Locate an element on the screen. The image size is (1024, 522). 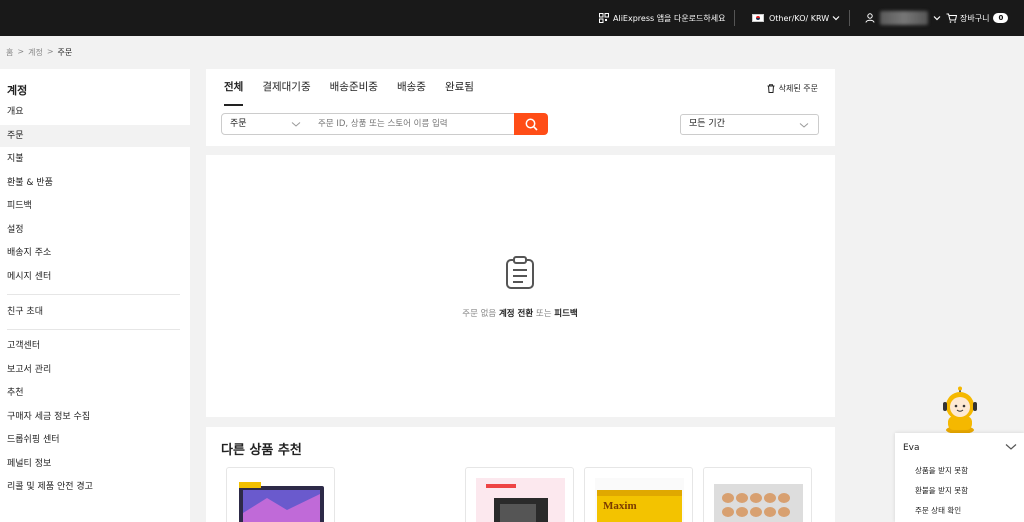
chat-option-order-status: 주문 상태 확인 is located at coordinates (938, 510).